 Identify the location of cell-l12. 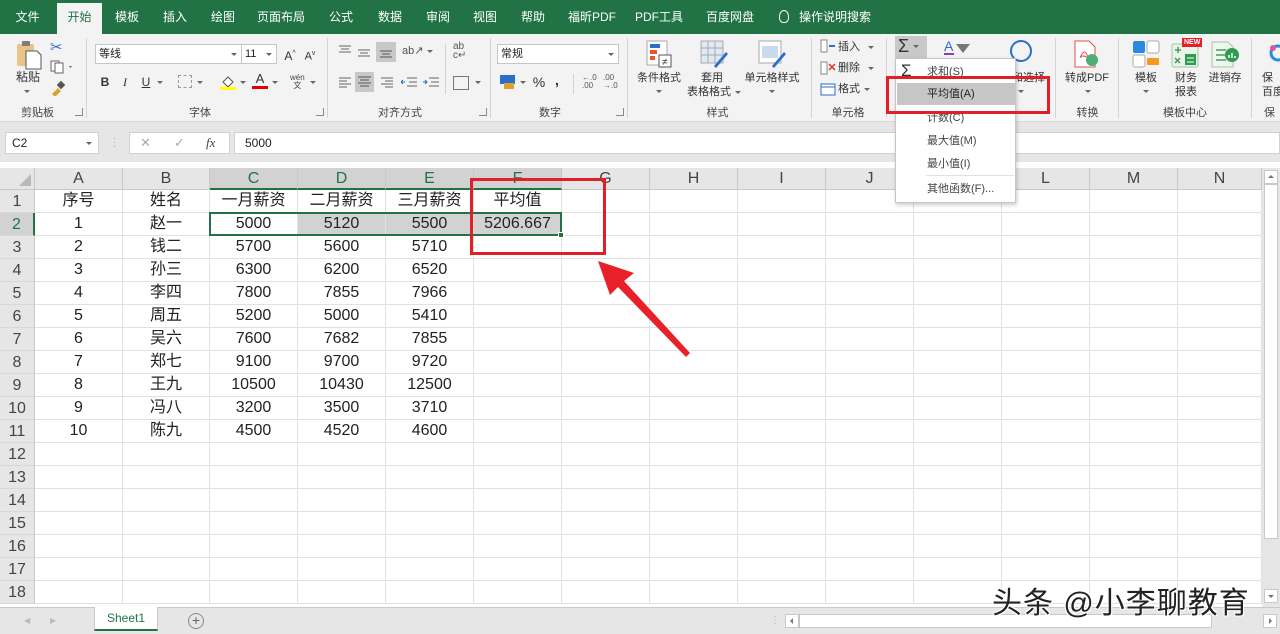
(1046, 454).